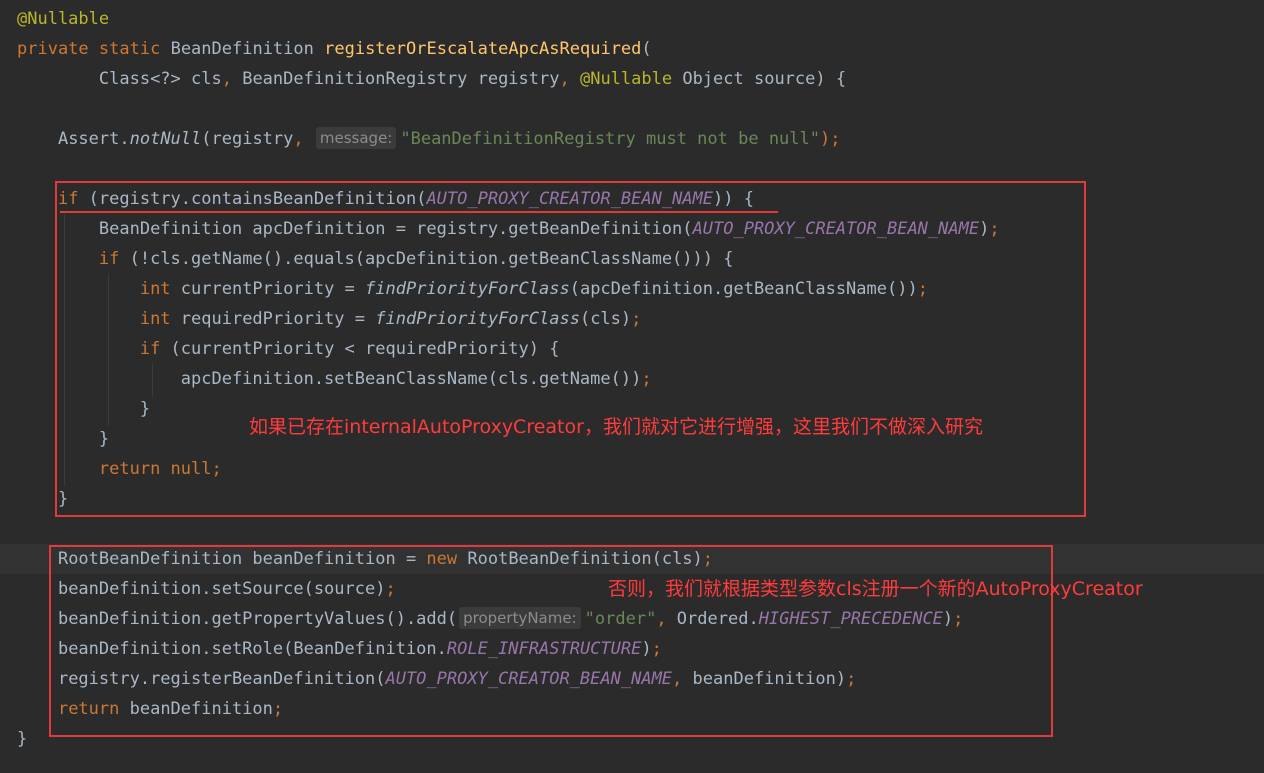  What do you see at coordinates (830, 139) in the screenshot?
I see `code-text: );` at bounding box center [830, 139].